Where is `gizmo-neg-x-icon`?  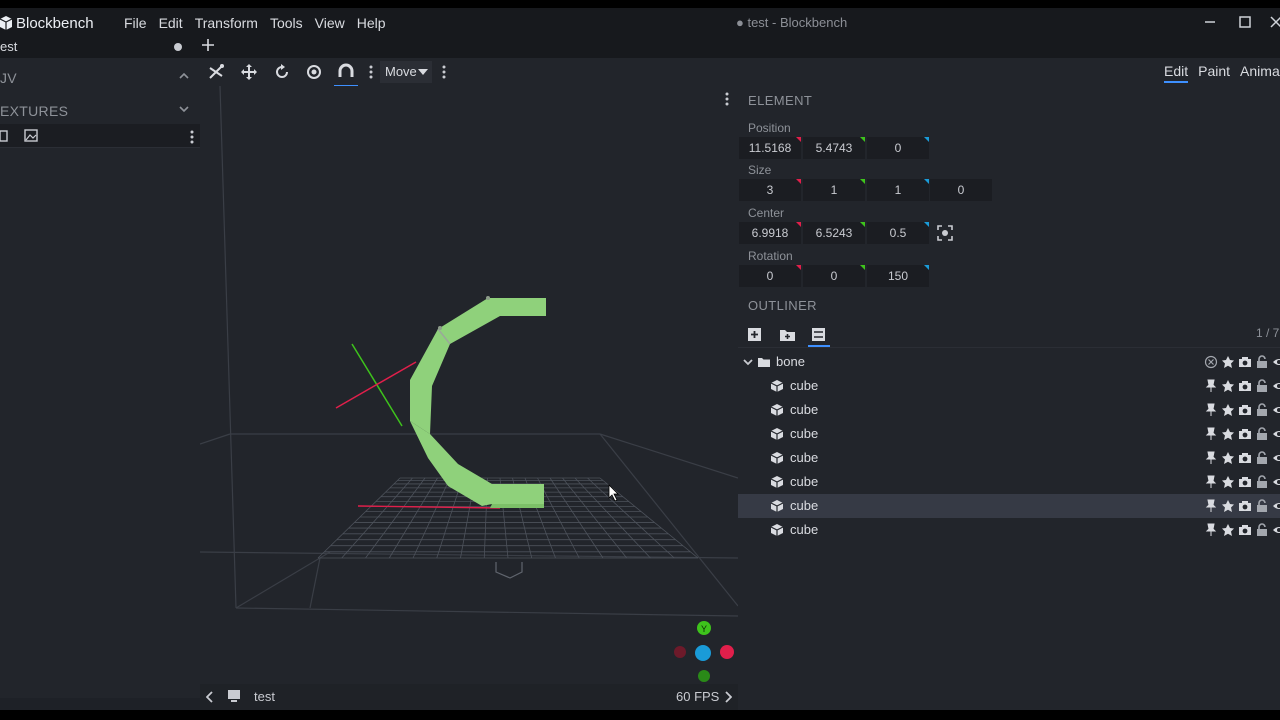 gizmo-neg-x-icon is located at coordinates (680, 652).